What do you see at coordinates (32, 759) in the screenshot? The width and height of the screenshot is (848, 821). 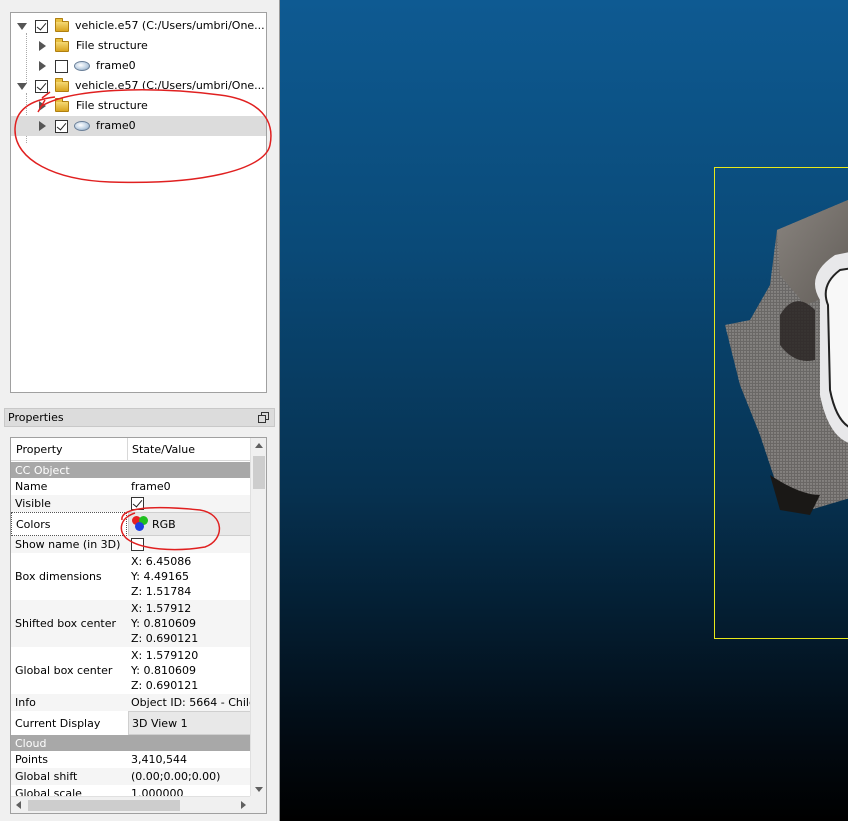 I see `prop-name: Points` at bounding box center [32, 759].